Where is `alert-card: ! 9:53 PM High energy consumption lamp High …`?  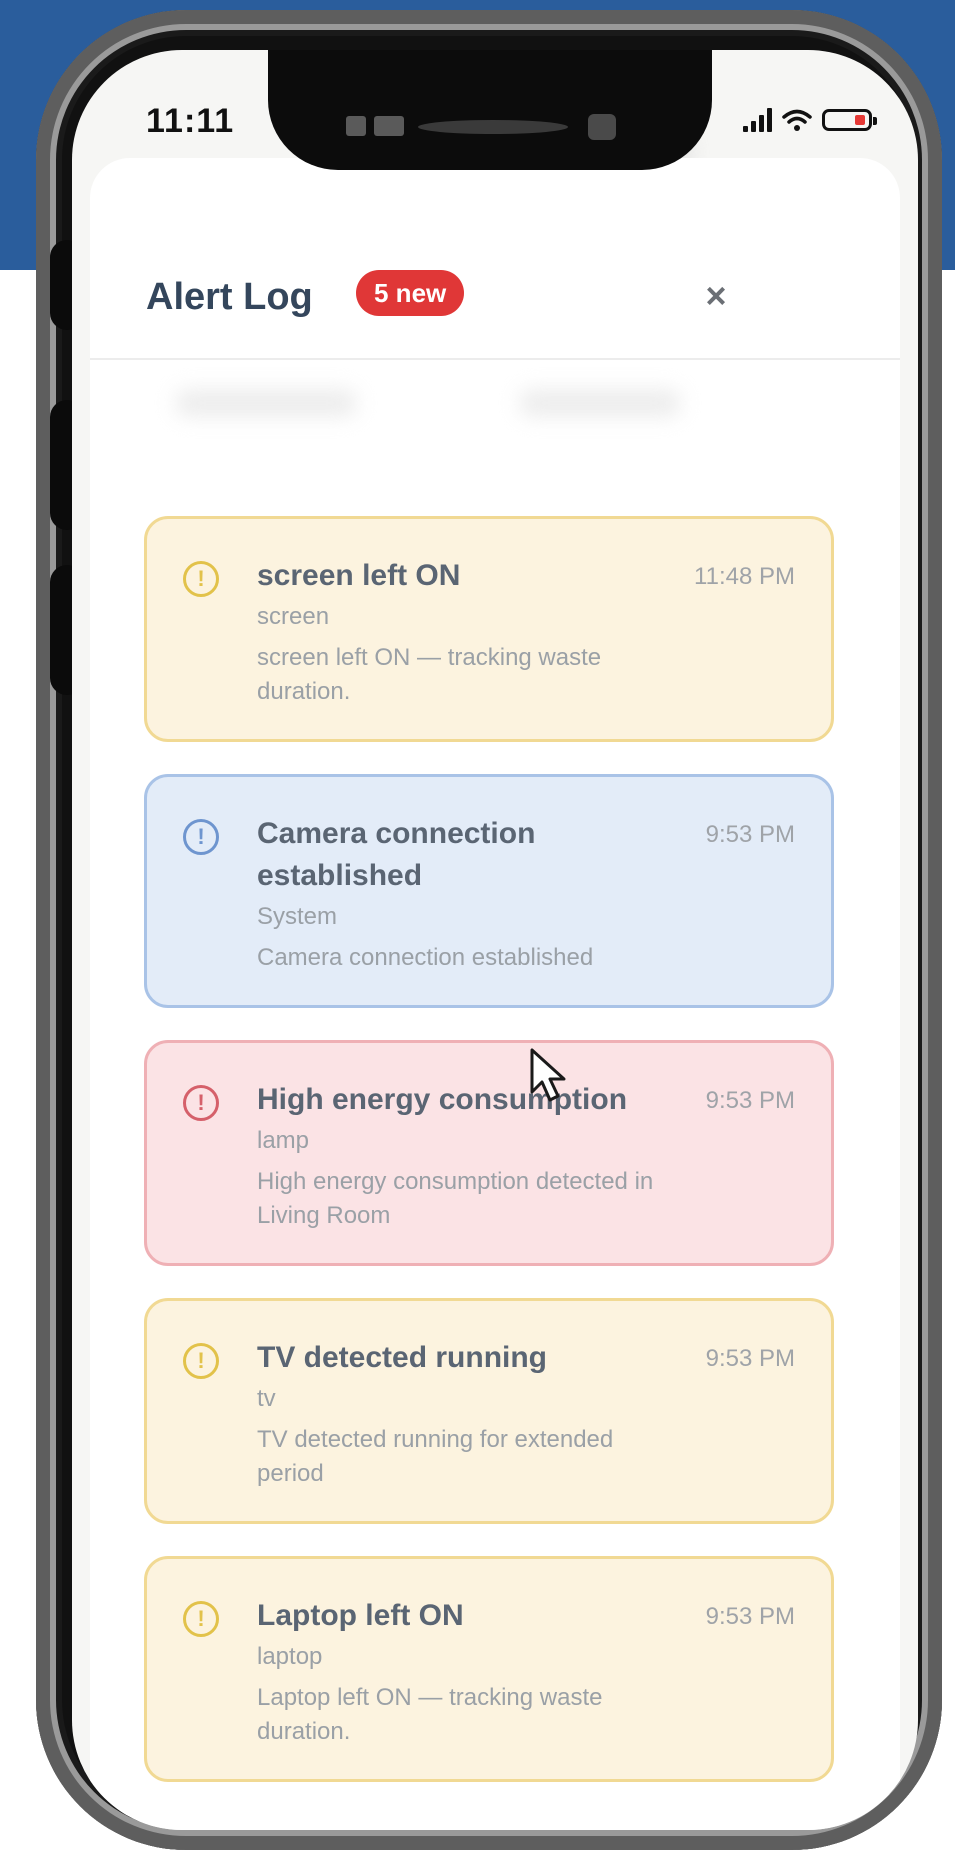
alert-card: ! 9:53 PM High energy consumption lamp High … is located at coordinates (489, 1153).